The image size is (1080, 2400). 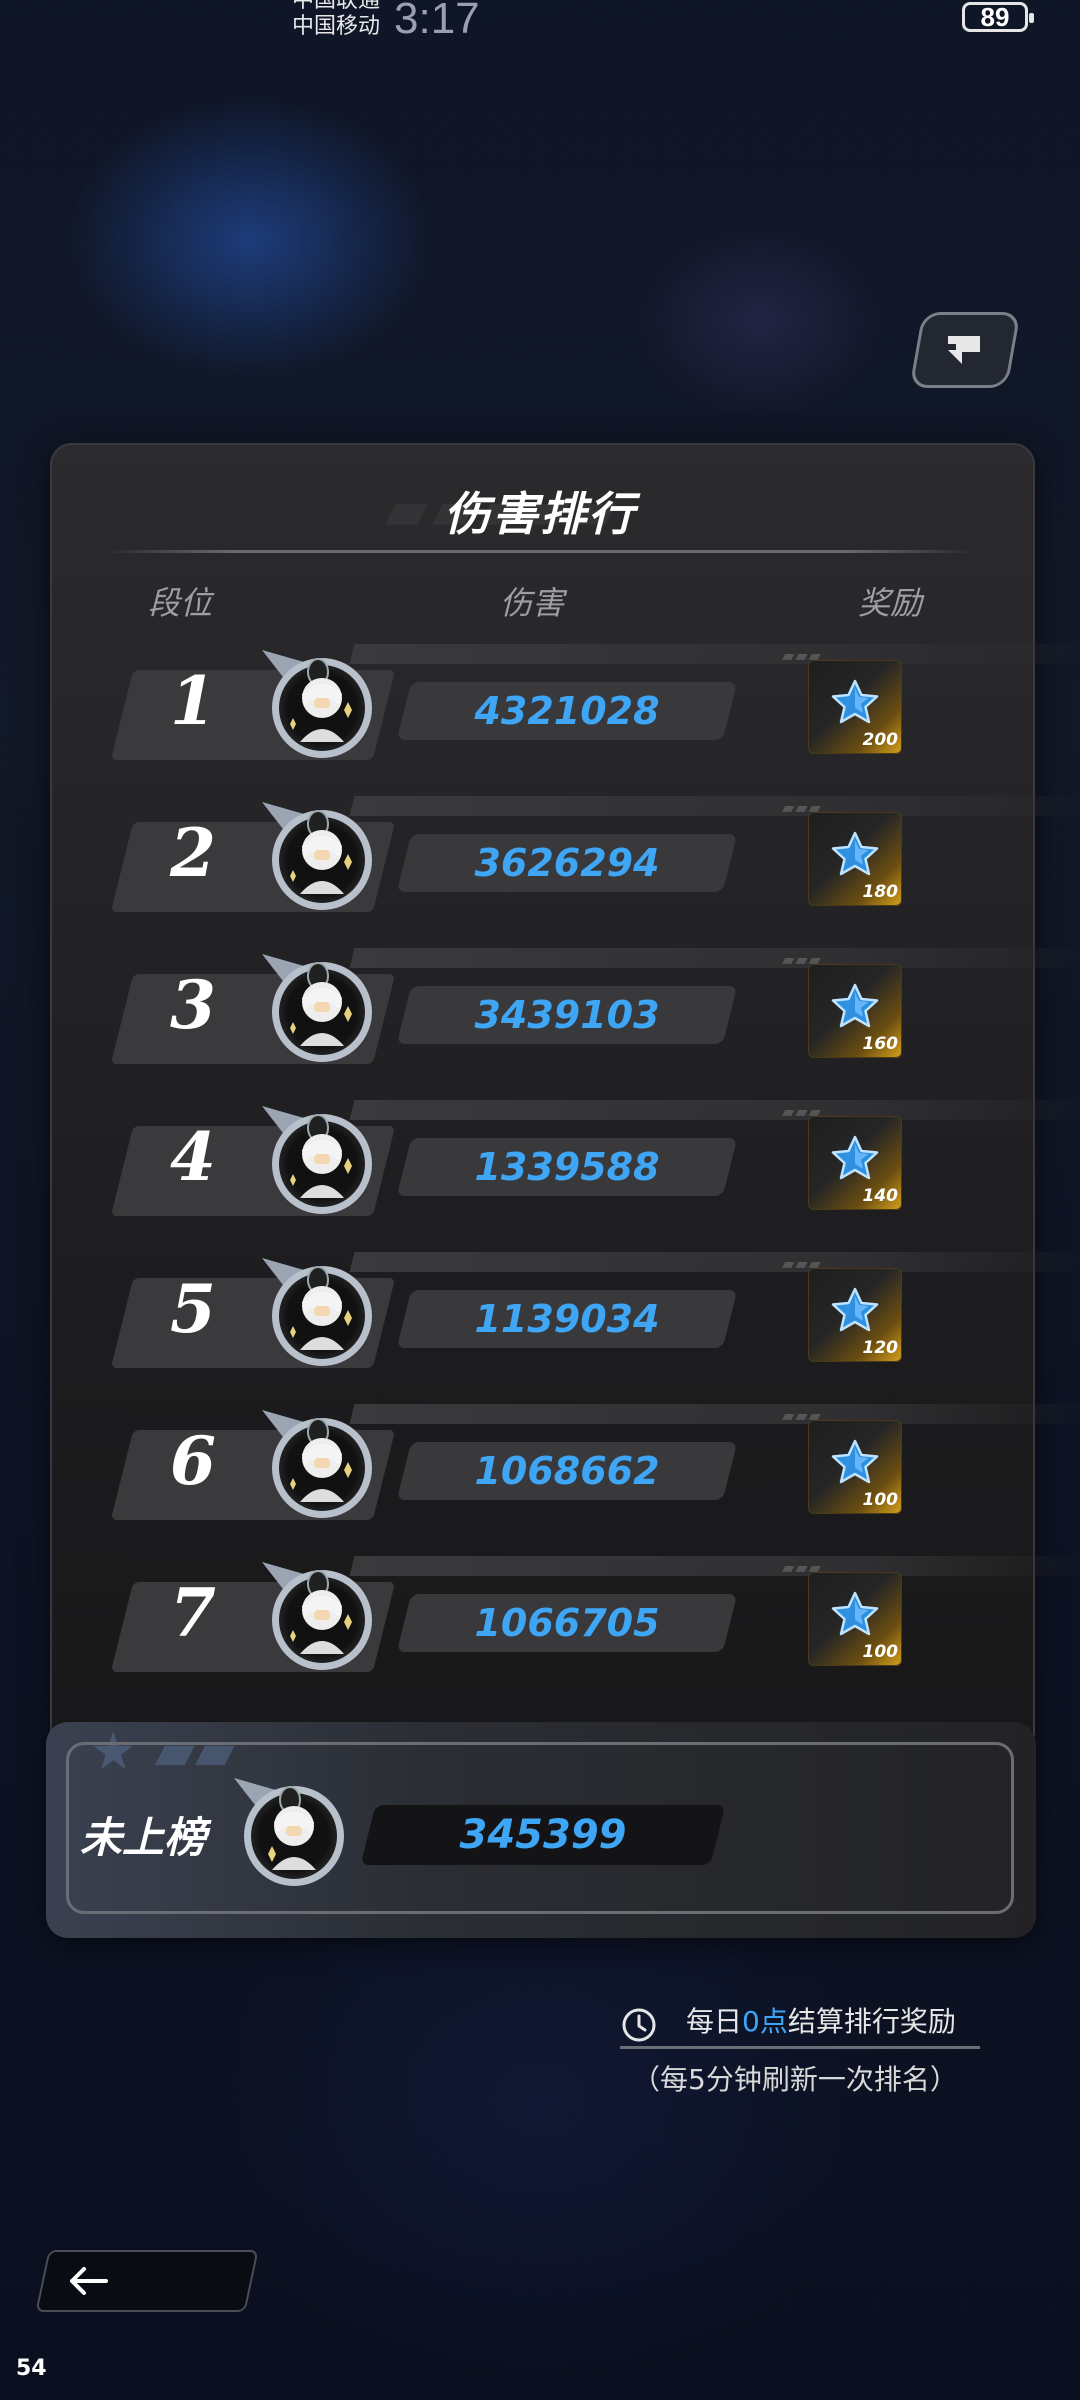 What do you see at coordinates (31, 2368) in the screenshot?
I see `fps-counter: 54` at bounding box center [31, 2368].